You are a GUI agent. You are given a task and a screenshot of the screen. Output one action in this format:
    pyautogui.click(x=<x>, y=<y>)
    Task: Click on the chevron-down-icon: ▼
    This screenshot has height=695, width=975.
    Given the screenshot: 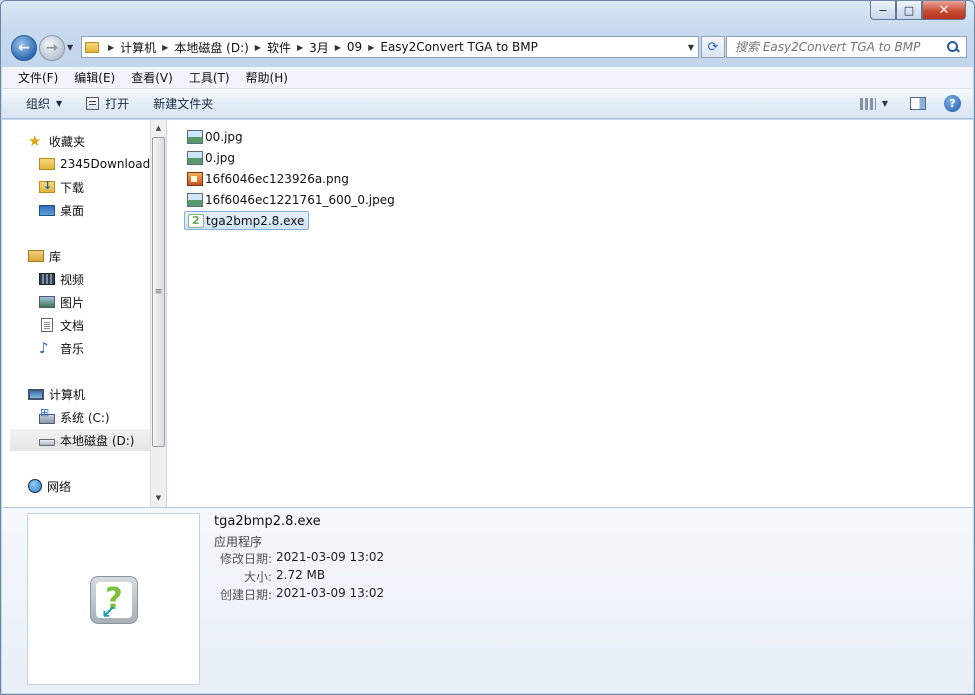 What is the action you would take?
    pyautogui.click(x=59, y=103)
    